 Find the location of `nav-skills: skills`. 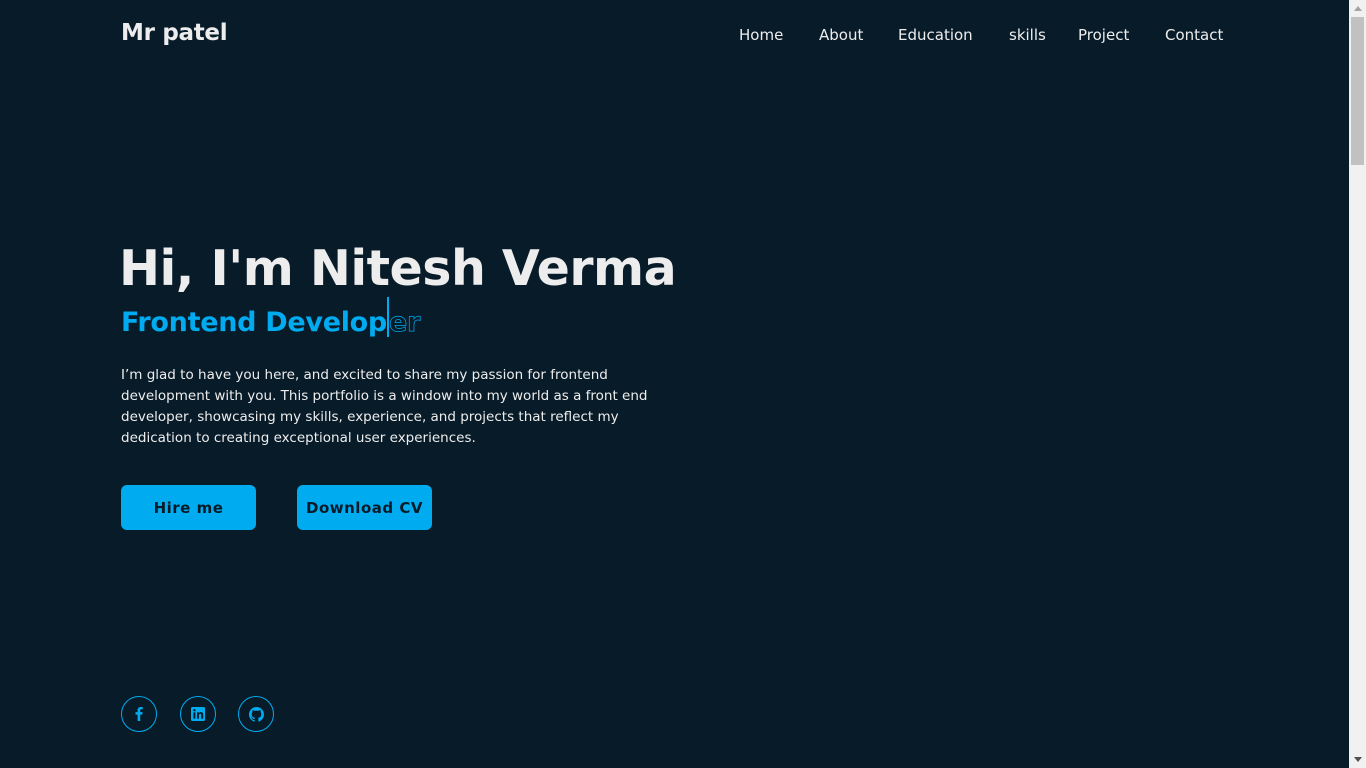

nav-skills: skills is located at coordinates (1027, 35).